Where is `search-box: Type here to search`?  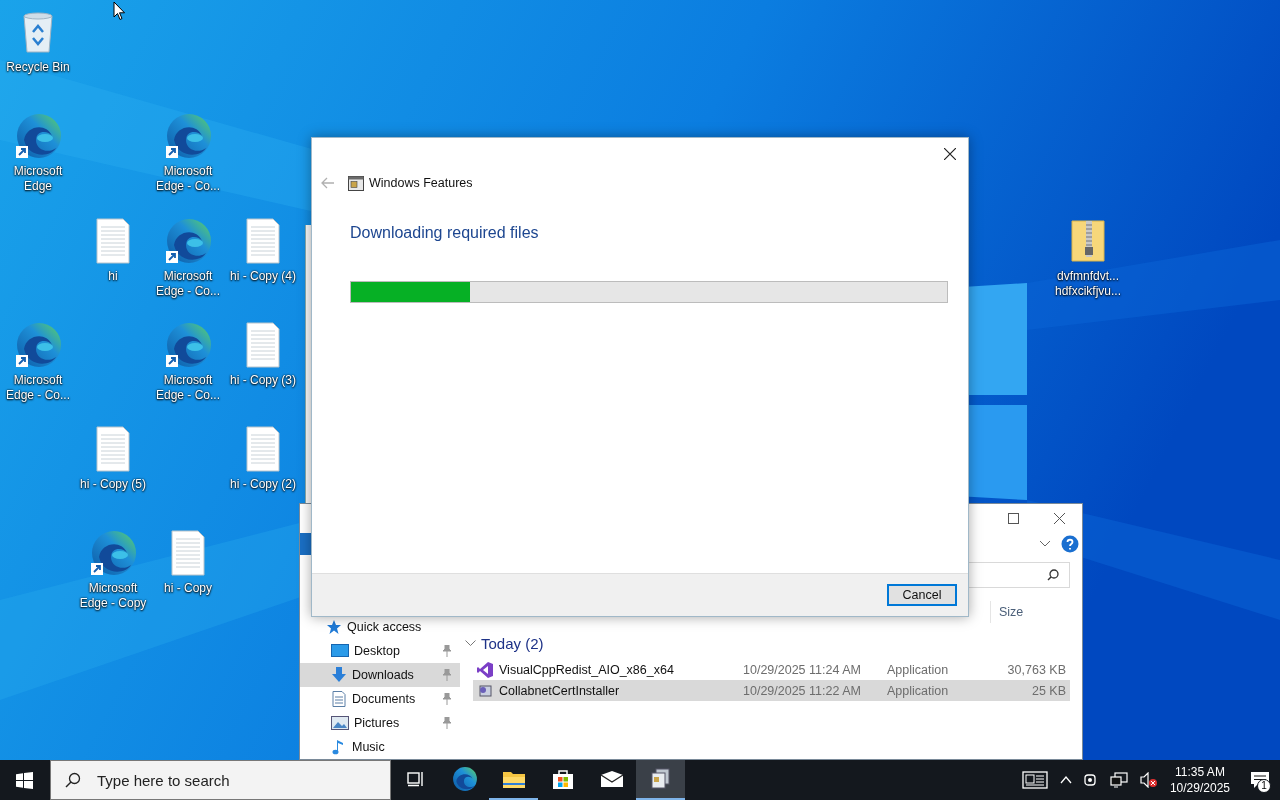
search-box: Type here to search is located at coordinates (220, 780).